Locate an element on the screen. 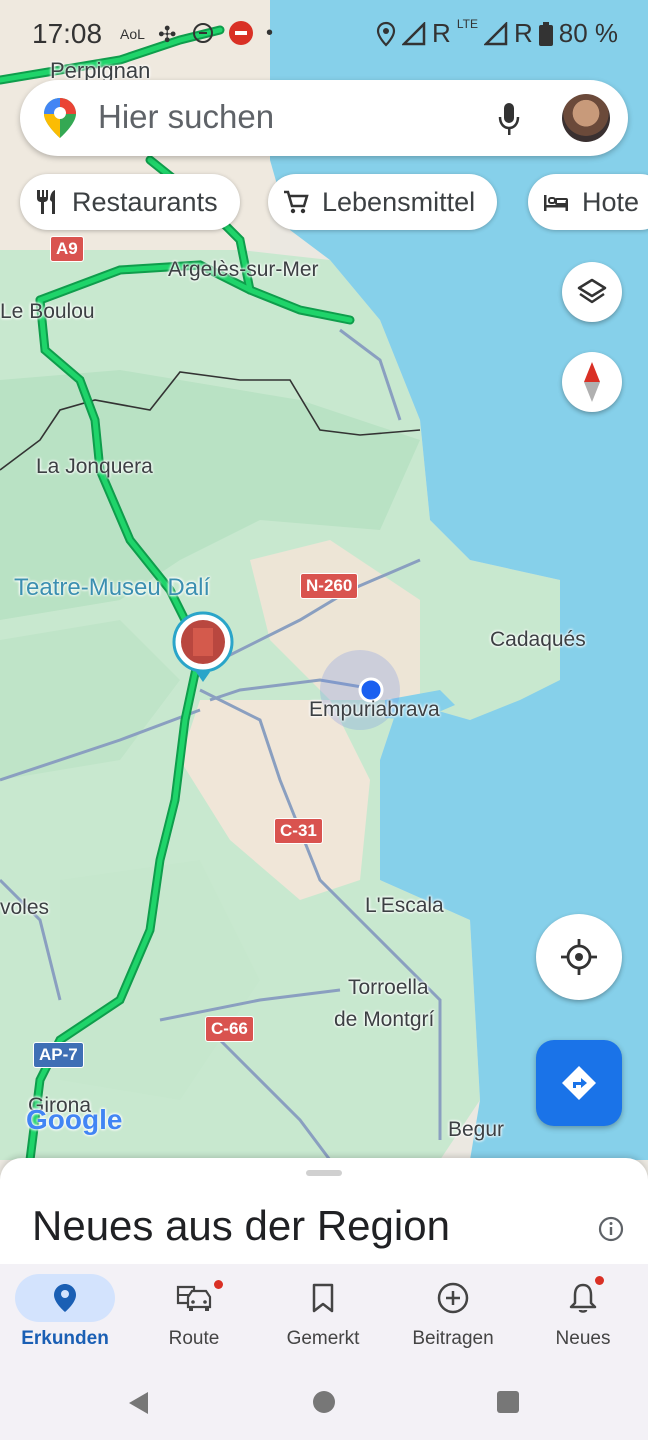 The height and width of the screenshot is (1440, 648). status-time: 17:08 is located at coordinates (67, 33).